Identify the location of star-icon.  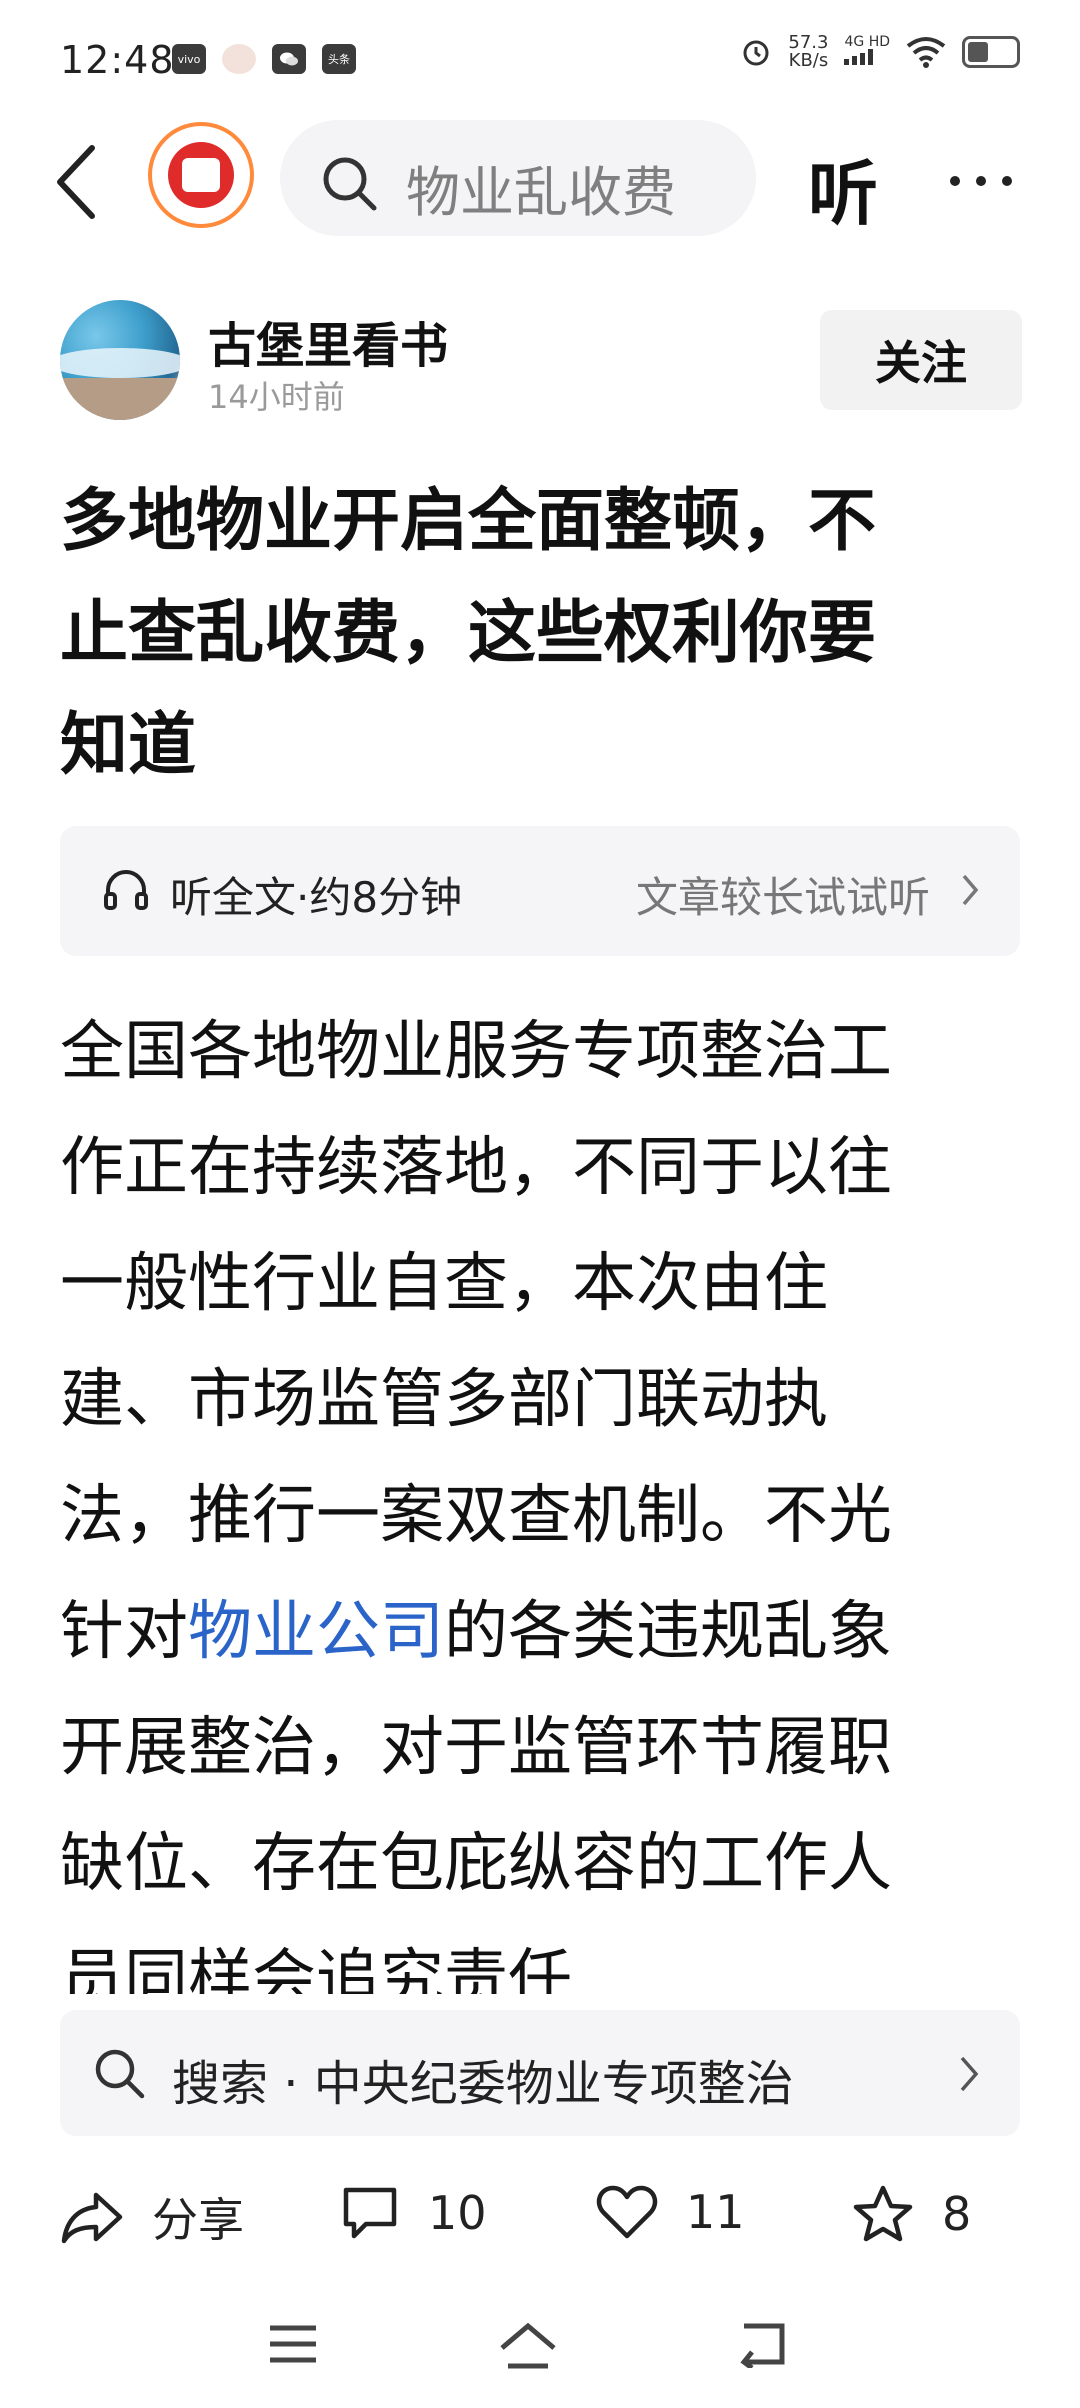
(883, 2213).